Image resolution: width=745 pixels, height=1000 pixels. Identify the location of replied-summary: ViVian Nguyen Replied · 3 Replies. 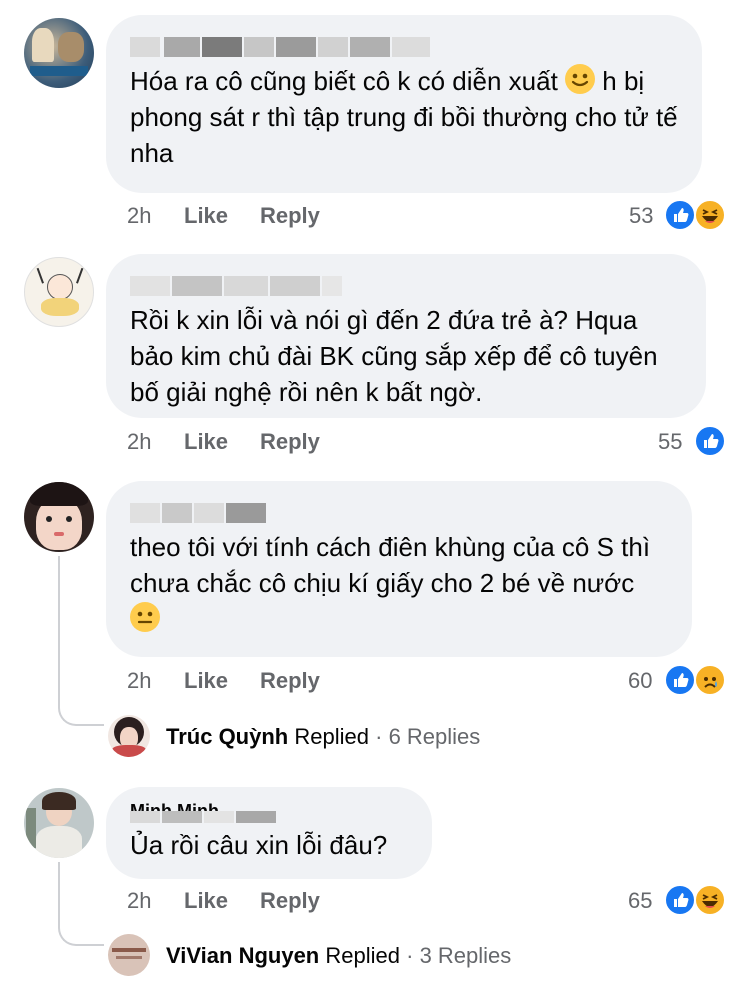
(338, 956).